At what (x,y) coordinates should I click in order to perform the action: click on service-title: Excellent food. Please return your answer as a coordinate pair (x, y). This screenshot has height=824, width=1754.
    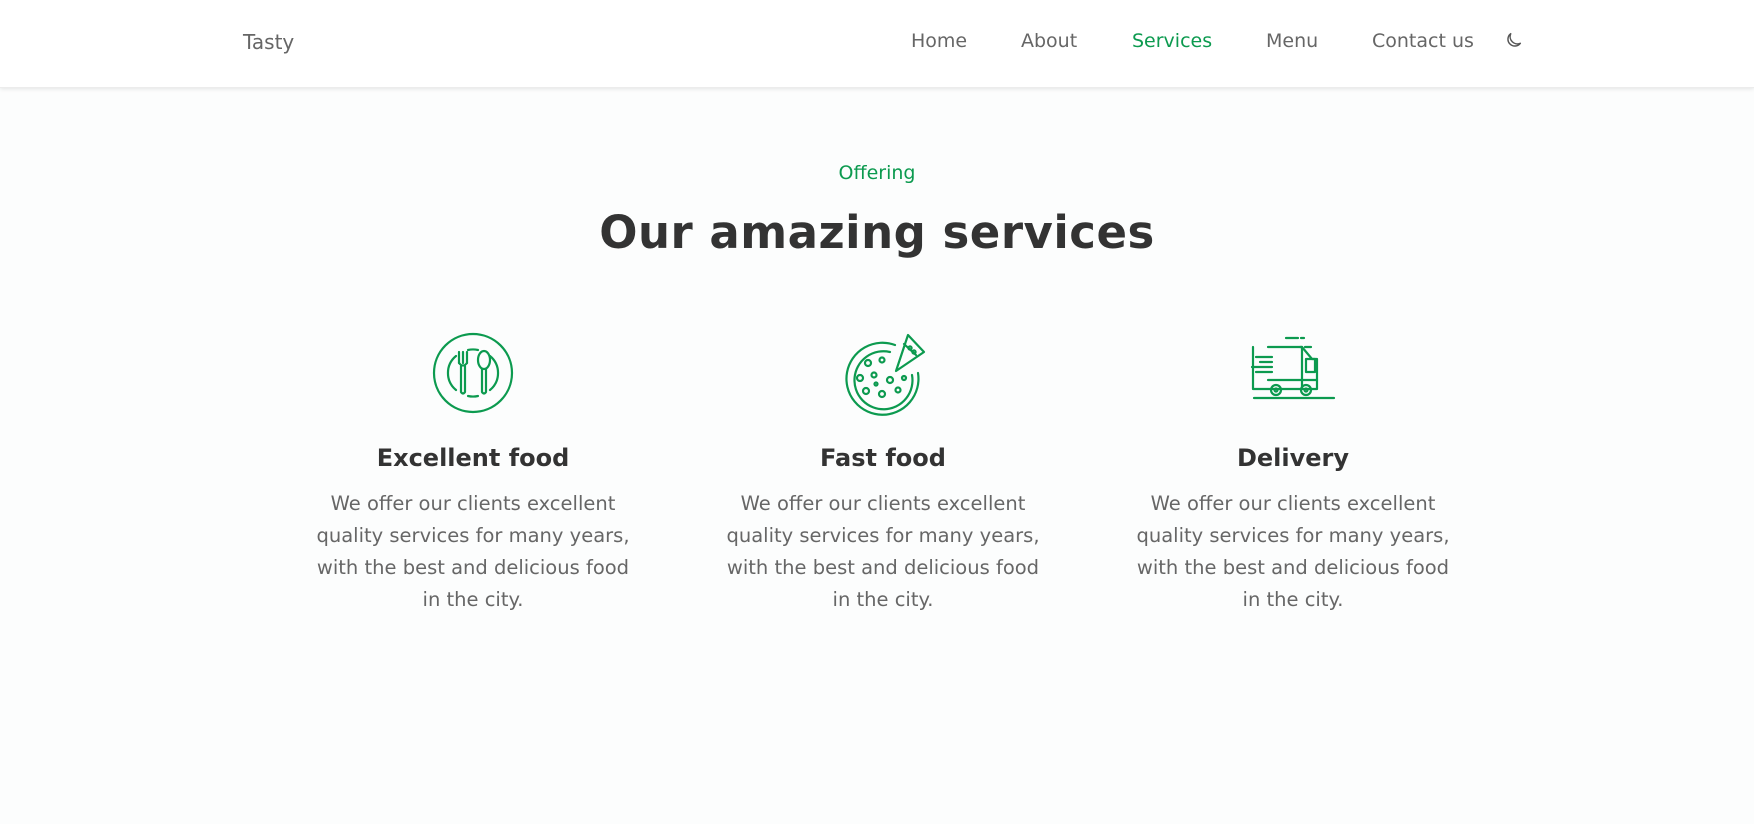
    Looking at the image, I should click on (473, 458).